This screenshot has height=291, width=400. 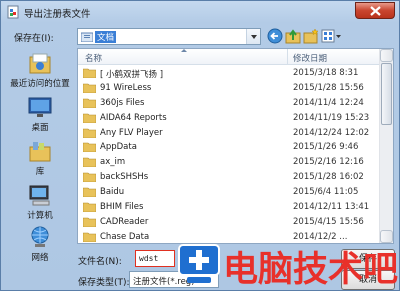 I want to click on watermark: 电脑技术吧, so click(x=288, y=265).